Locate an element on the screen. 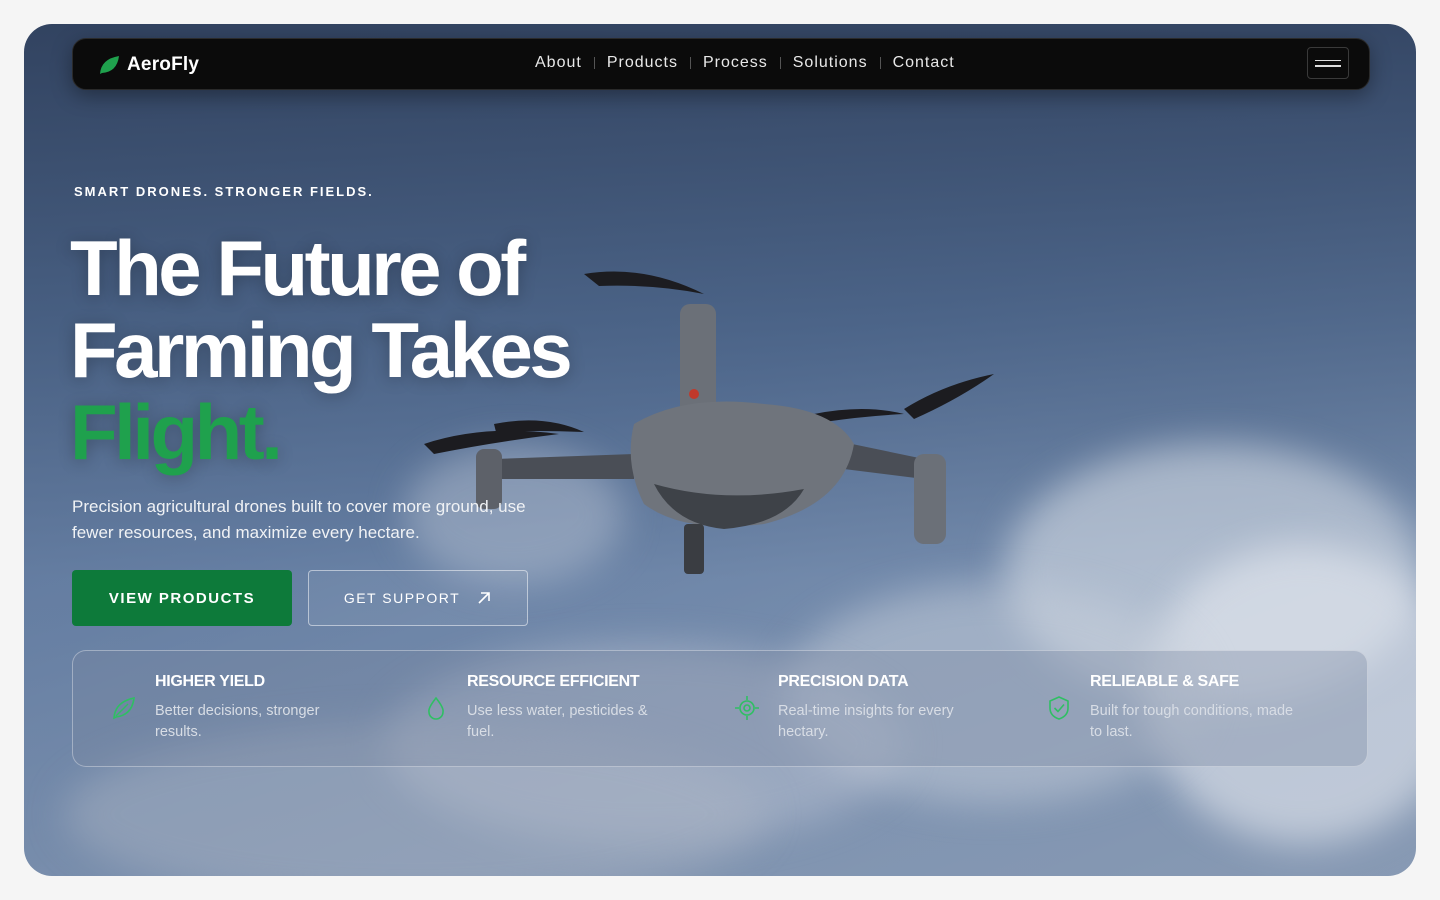  get-support-button: GET SUPPORT is located at coordinates (418, 598).